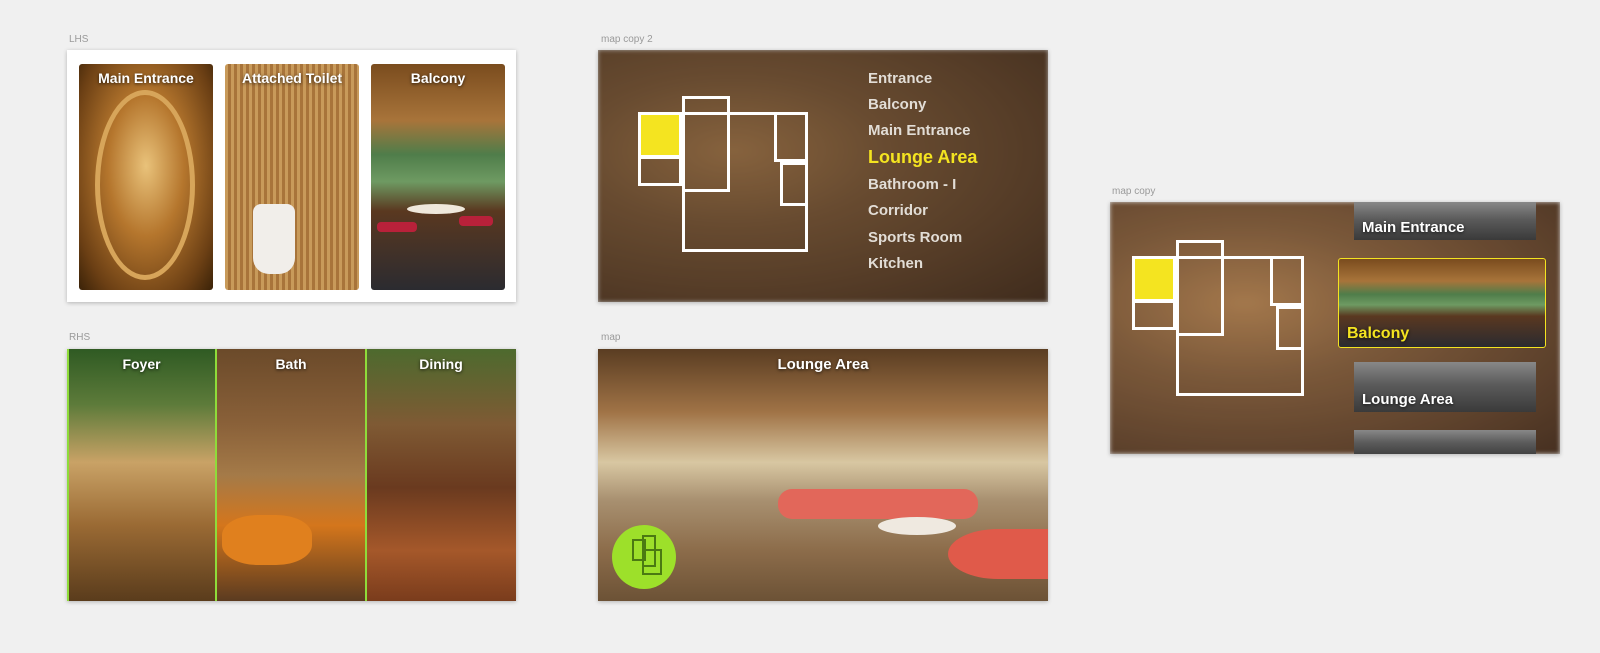 Image resolution: width=1600 pixels, height=653 pixels. Describe the element at coordinates (78, 39) in the screenshot. I see `artboard-label-lhs: LHS` at that location.